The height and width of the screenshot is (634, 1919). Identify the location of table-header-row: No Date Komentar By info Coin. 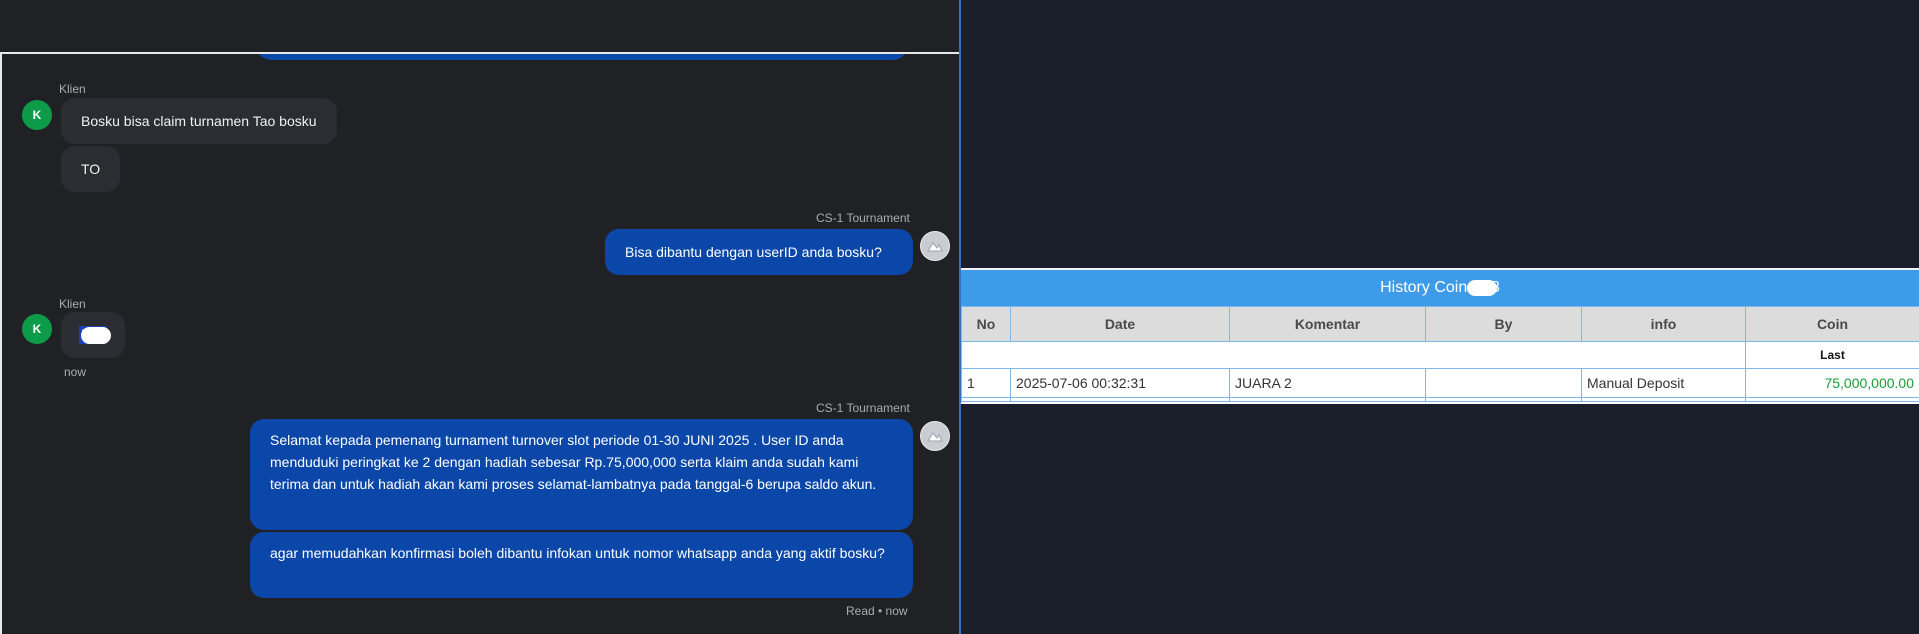
(1440, 324).